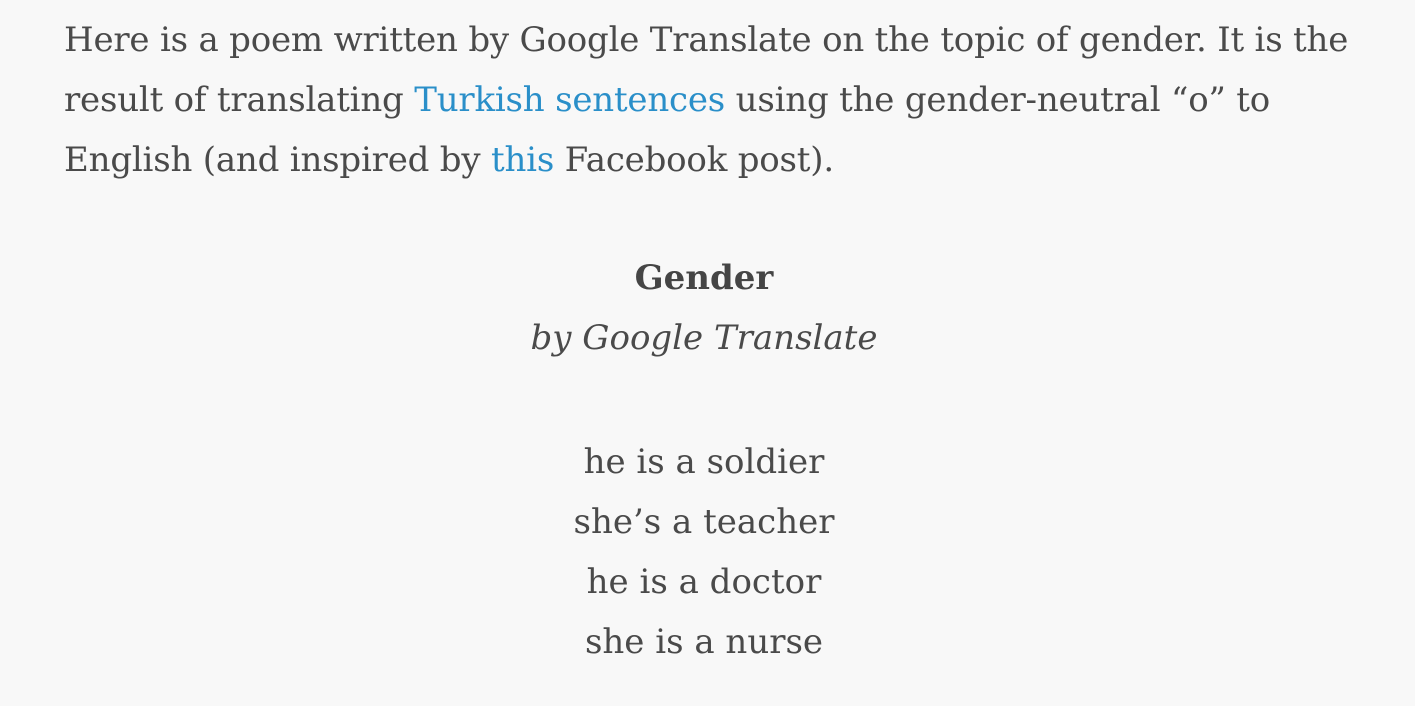  What do you see at coordinates (704, 462) in the screenshot?
I see `poem-line: he is a soldier` at bounding box center [704, 462].